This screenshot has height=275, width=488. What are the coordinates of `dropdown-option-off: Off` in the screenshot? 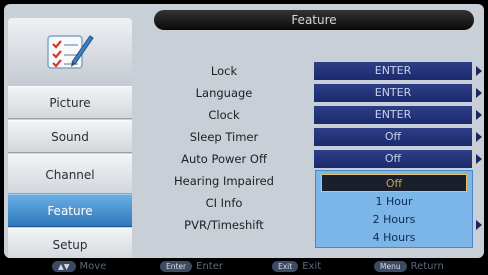 It's located at (394, 183).